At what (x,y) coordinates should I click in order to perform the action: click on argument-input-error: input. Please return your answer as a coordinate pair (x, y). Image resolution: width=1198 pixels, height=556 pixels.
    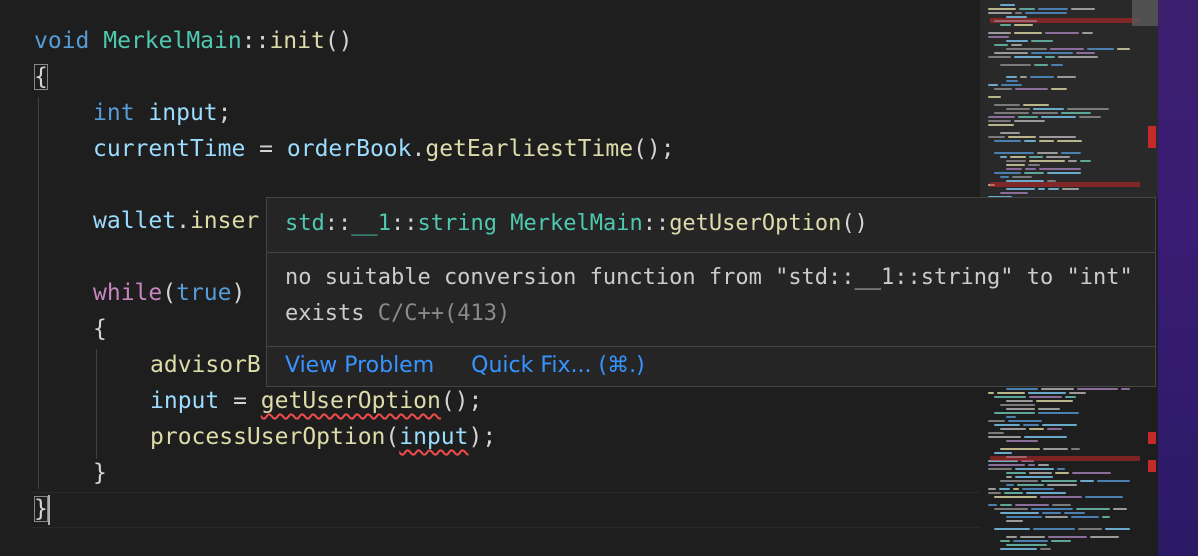
    Looking at the image, I should click on (433, 437).